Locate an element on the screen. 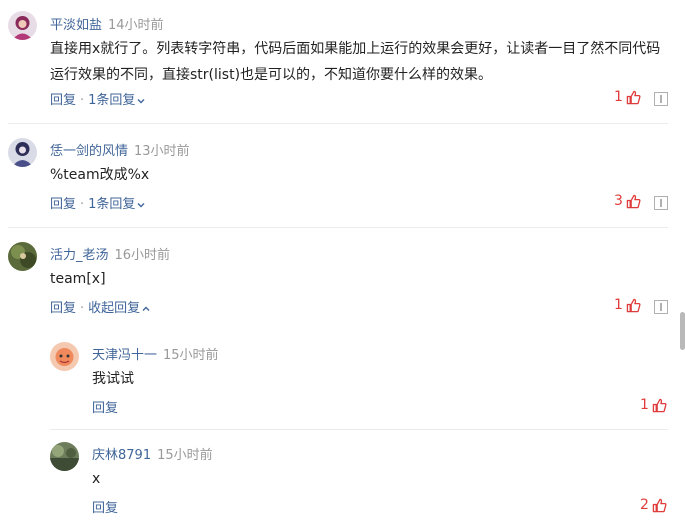 Image resolution: width=685 pixels, height=521 pixels. like-button: 3 is located at coordinates (627, 201).